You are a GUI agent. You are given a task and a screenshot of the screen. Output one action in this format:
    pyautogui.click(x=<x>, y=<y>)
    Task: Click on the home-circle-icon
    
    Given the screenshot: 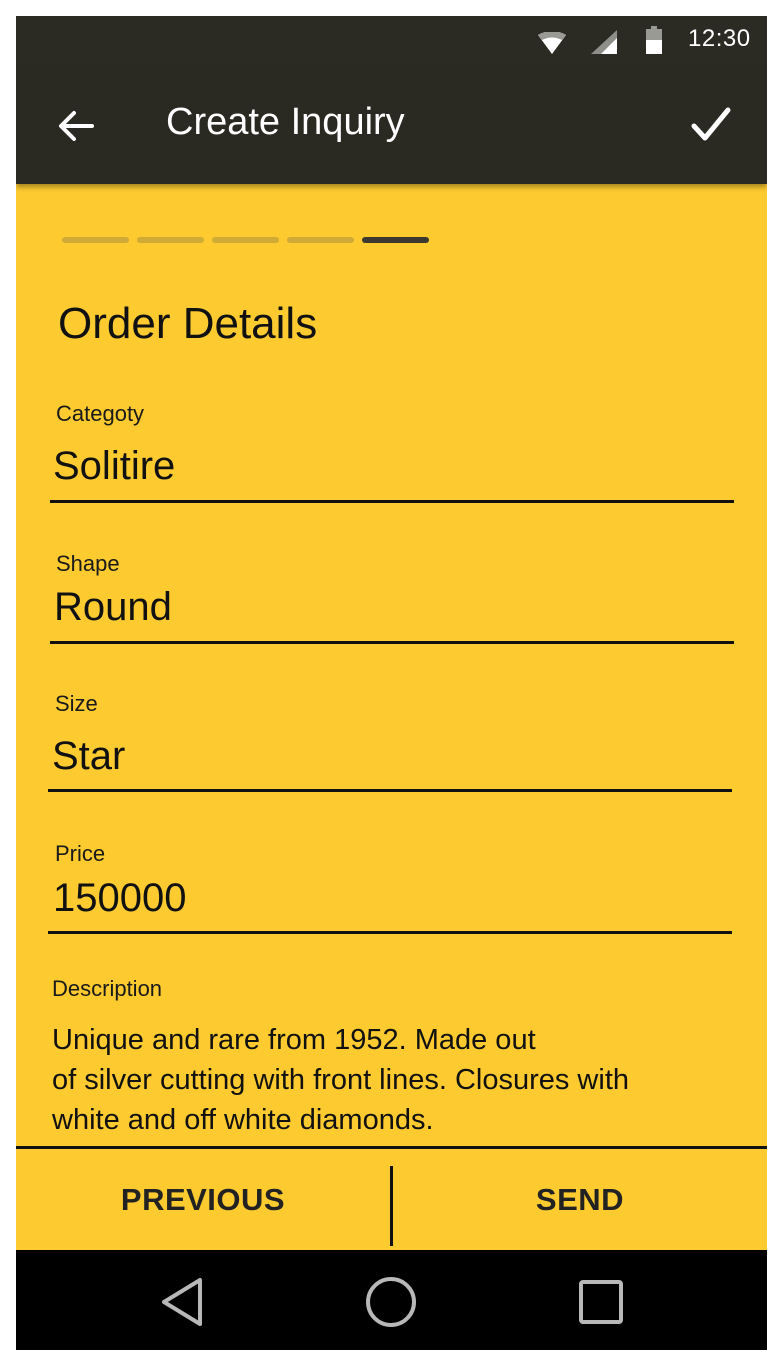 What is the action you would take?
    pyautogui.click(x=391, y=1302)
    